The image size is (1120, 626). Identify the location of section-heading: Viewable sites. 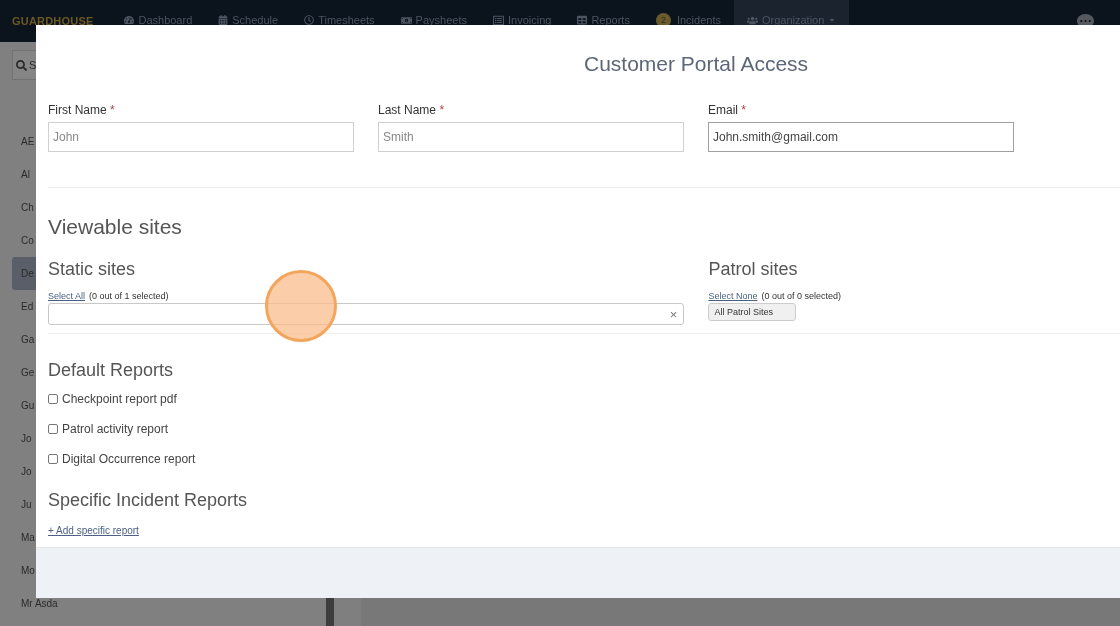
(115, 227).